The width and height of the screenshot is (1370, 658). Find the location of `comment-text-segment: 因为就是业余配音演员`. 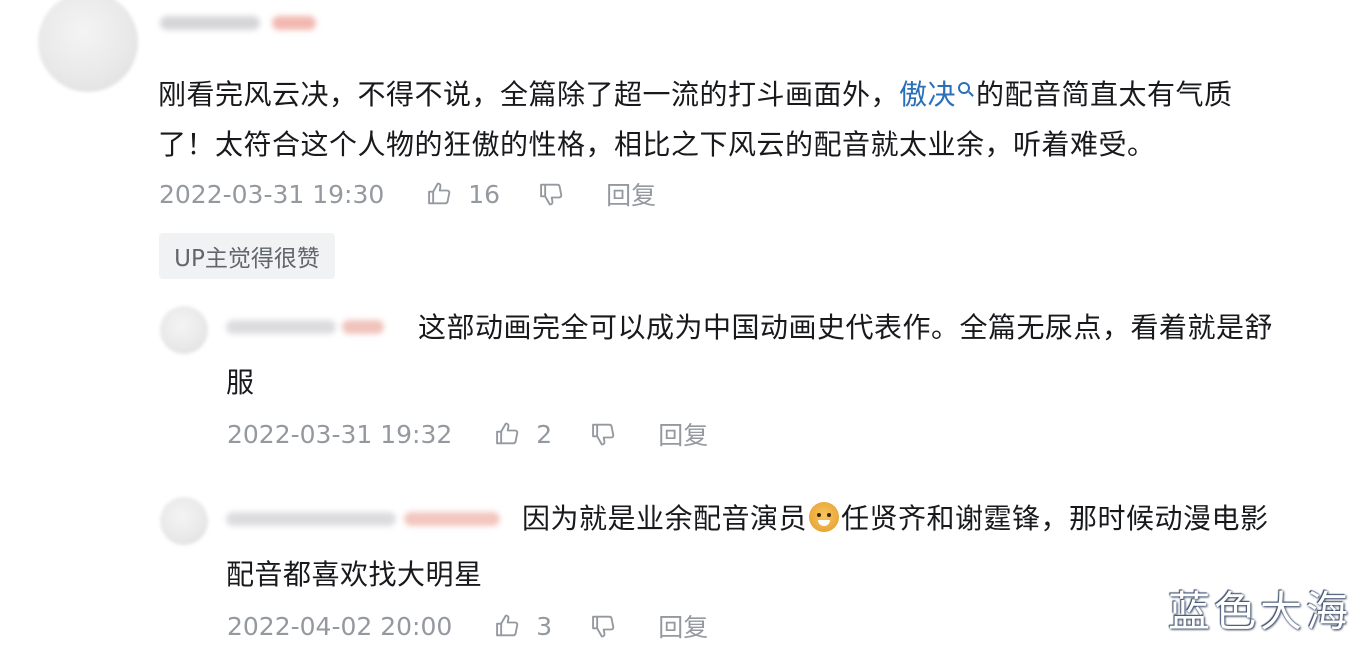

comment-text-segment: 因为就是业余配音演员 is located at coordinates (665, 518).